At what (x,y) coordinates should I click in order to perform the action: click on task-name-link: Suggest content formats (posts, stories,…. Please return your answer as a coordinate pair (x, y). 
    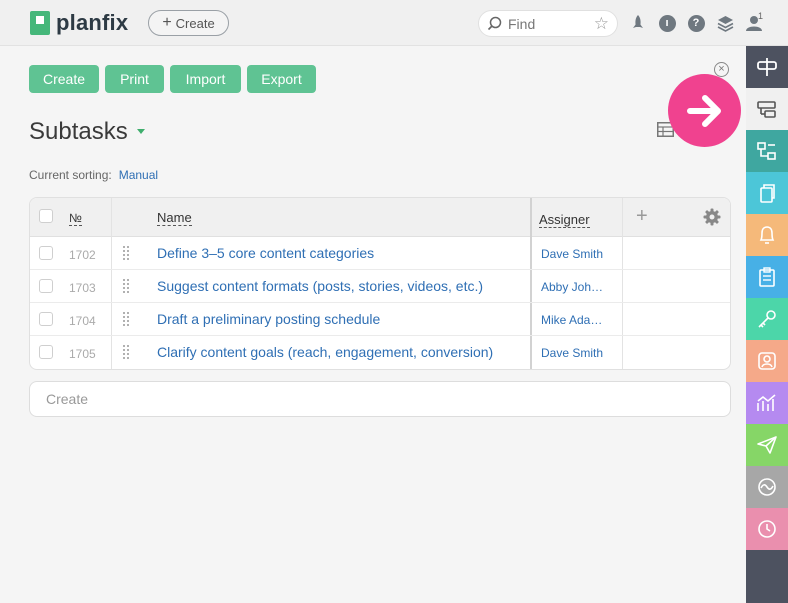
    Looking at the image, I should click on (320, 286).